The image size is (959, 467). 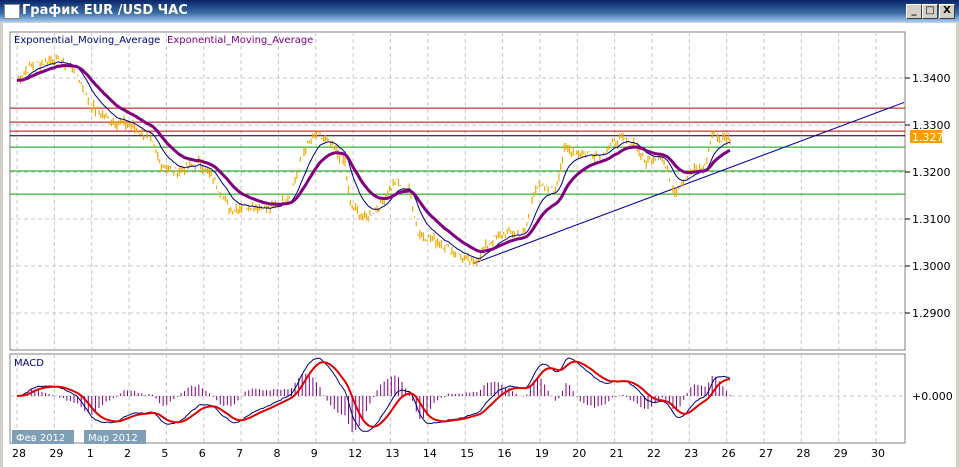 What do you see at coordinates (127, 453) in the screenshot?
I see `time-tick-label: 2` at bounding box center [127, 453].